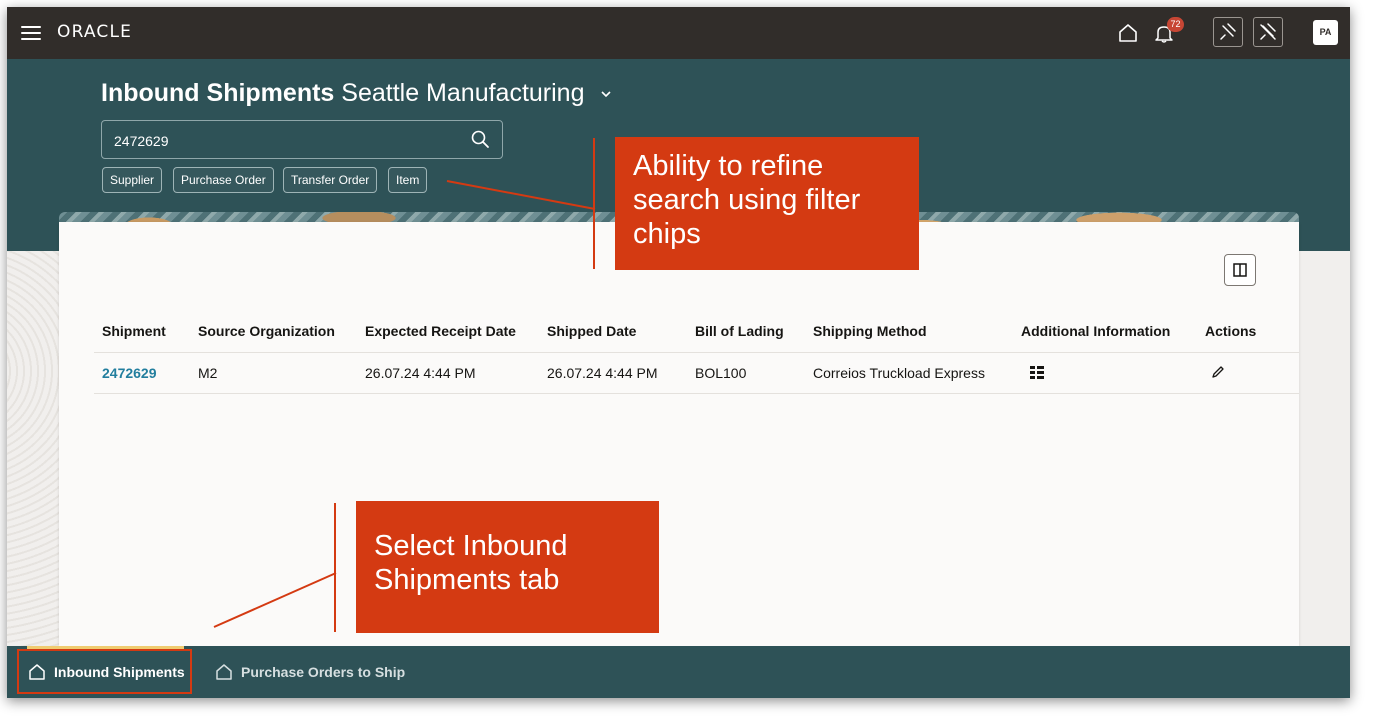 Image resolution: width=1374 pixels, height=722 pixels. Describe the element at coordinates (132, 180) in the screenshot. I see `filter-chip-supplier: Supplier` at that location.